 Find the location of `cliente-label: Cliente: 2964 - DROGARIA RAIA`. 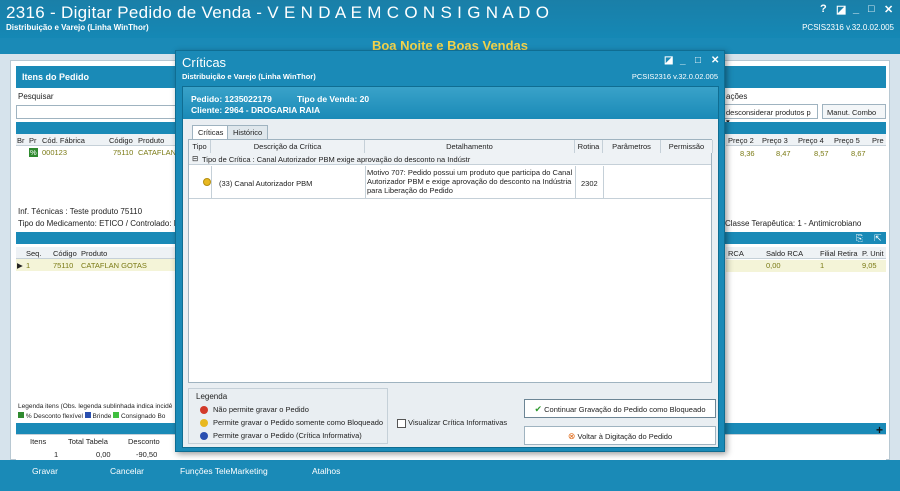

cliente-label: Cliente: 2964 - DROGARIA RAIA is located at coordinates (256, 110).